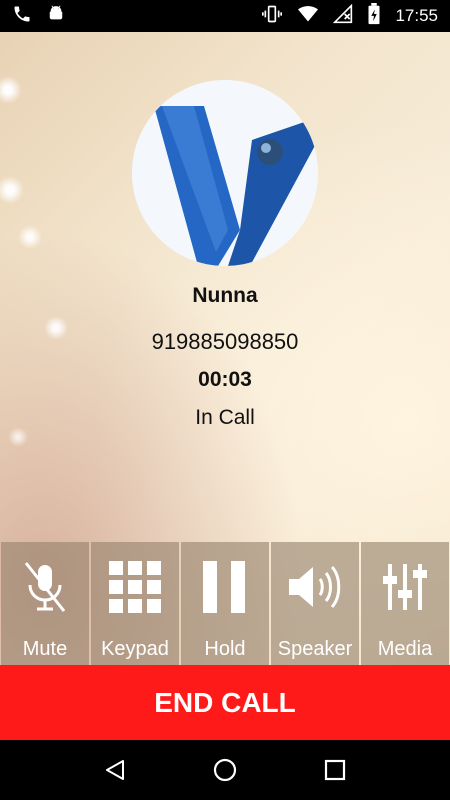  I want to click on speaker-icon, so click(315, 587).